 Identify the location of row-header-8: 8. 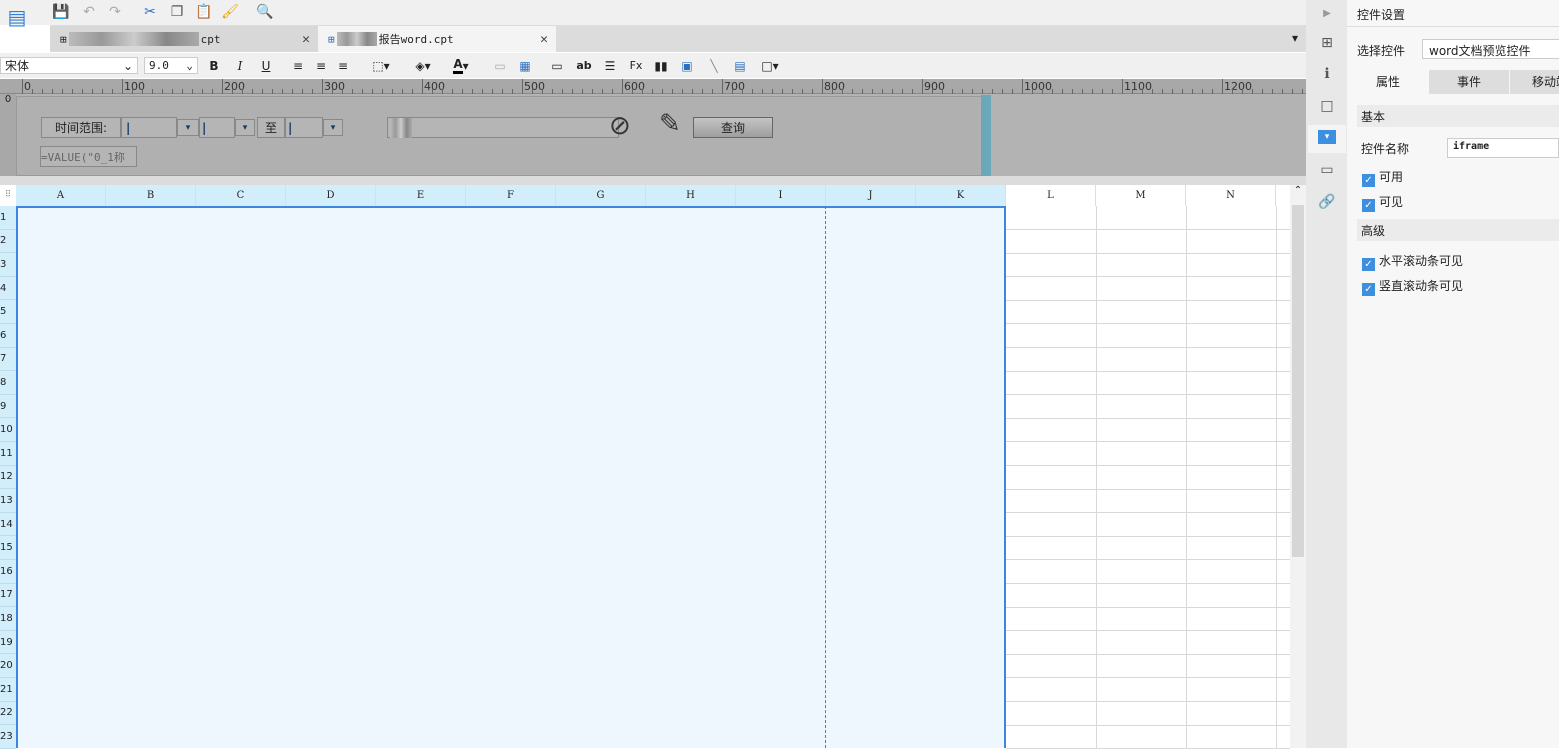
(8, 383).